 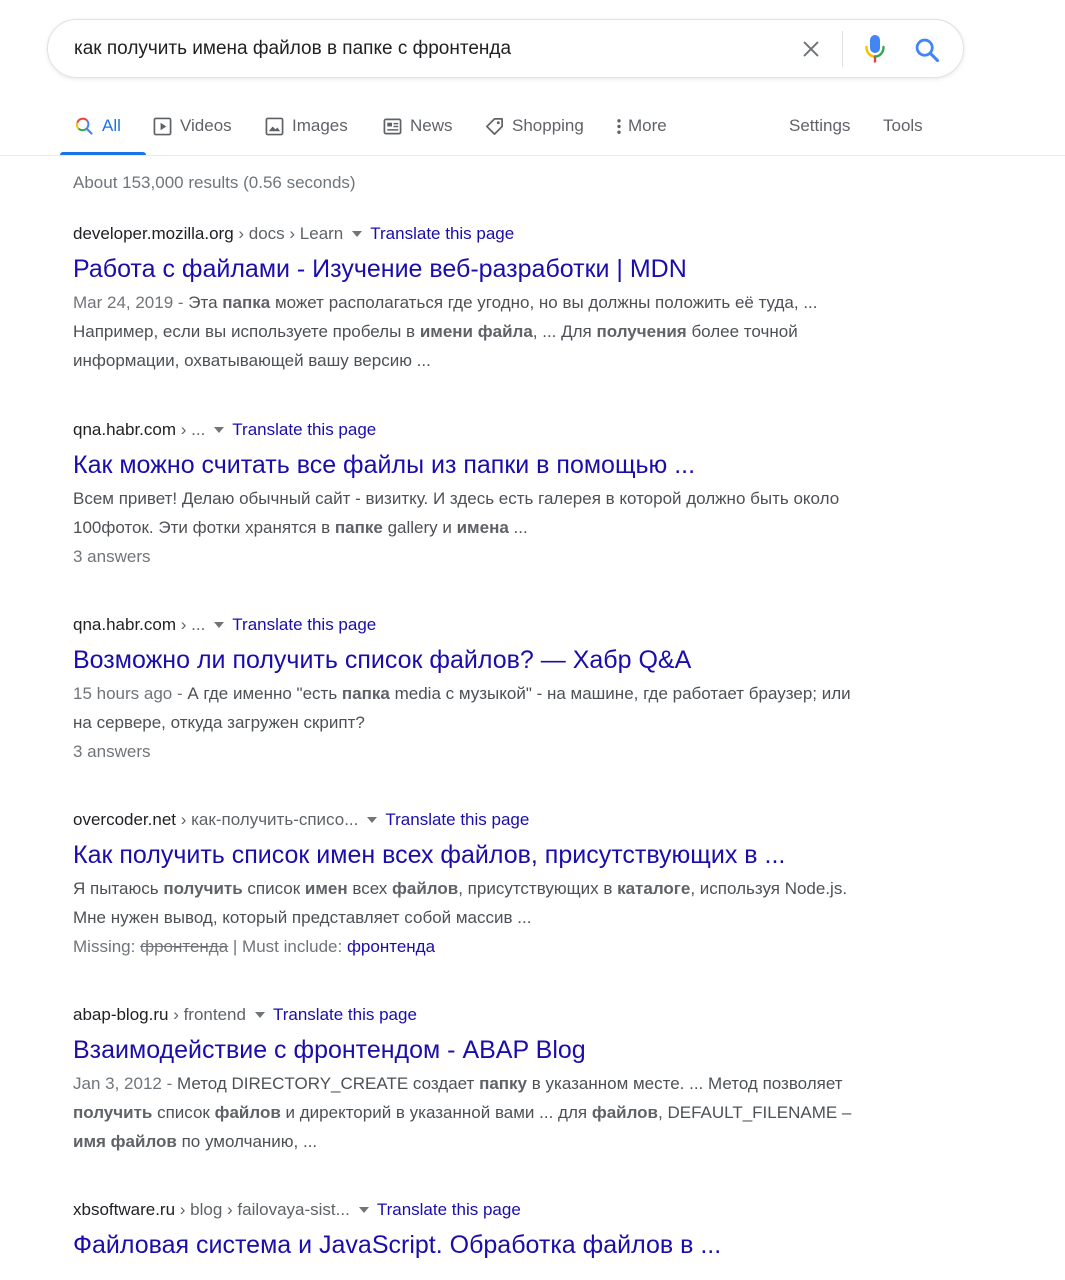 What do you see at coordinates (875, 49) in the screenshot?
I see `voice-search-button` at bounding box center [875, 49].